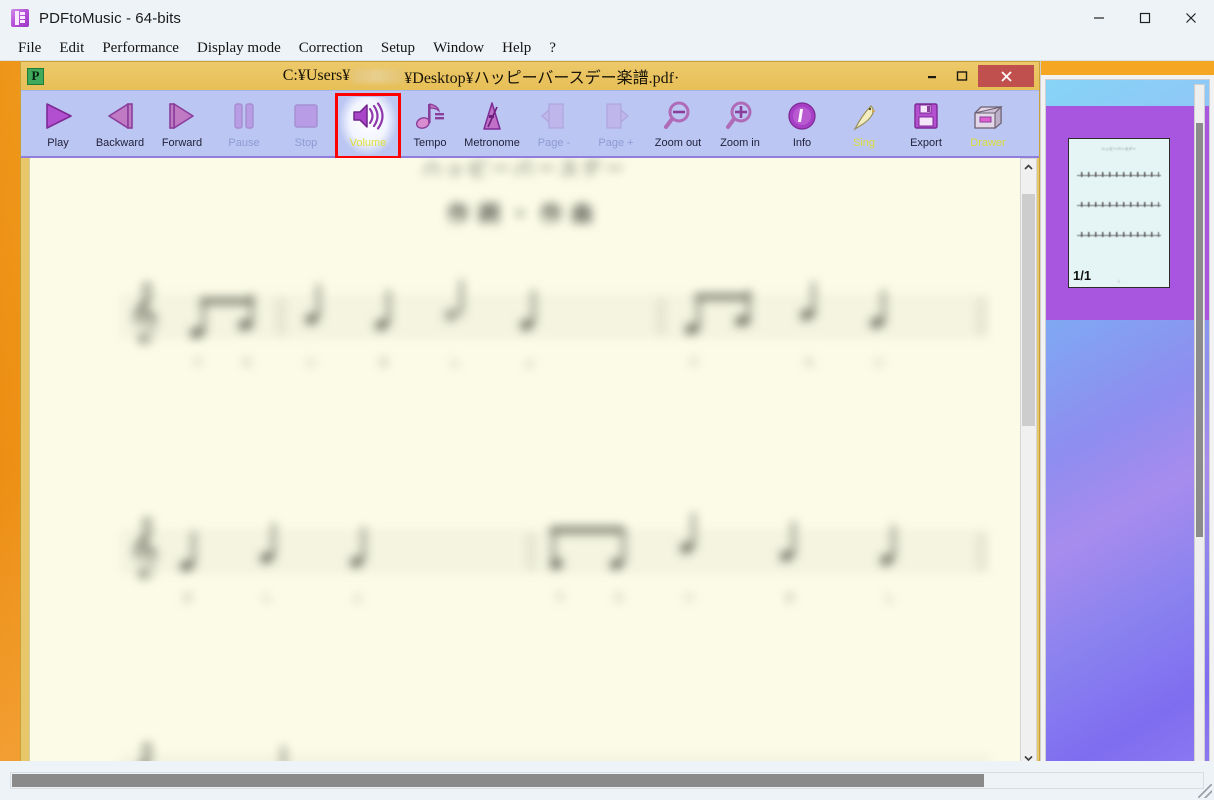 This screenshot has height=800, width=1214. I want to click on bird-sing-icon, so click(864, 116).